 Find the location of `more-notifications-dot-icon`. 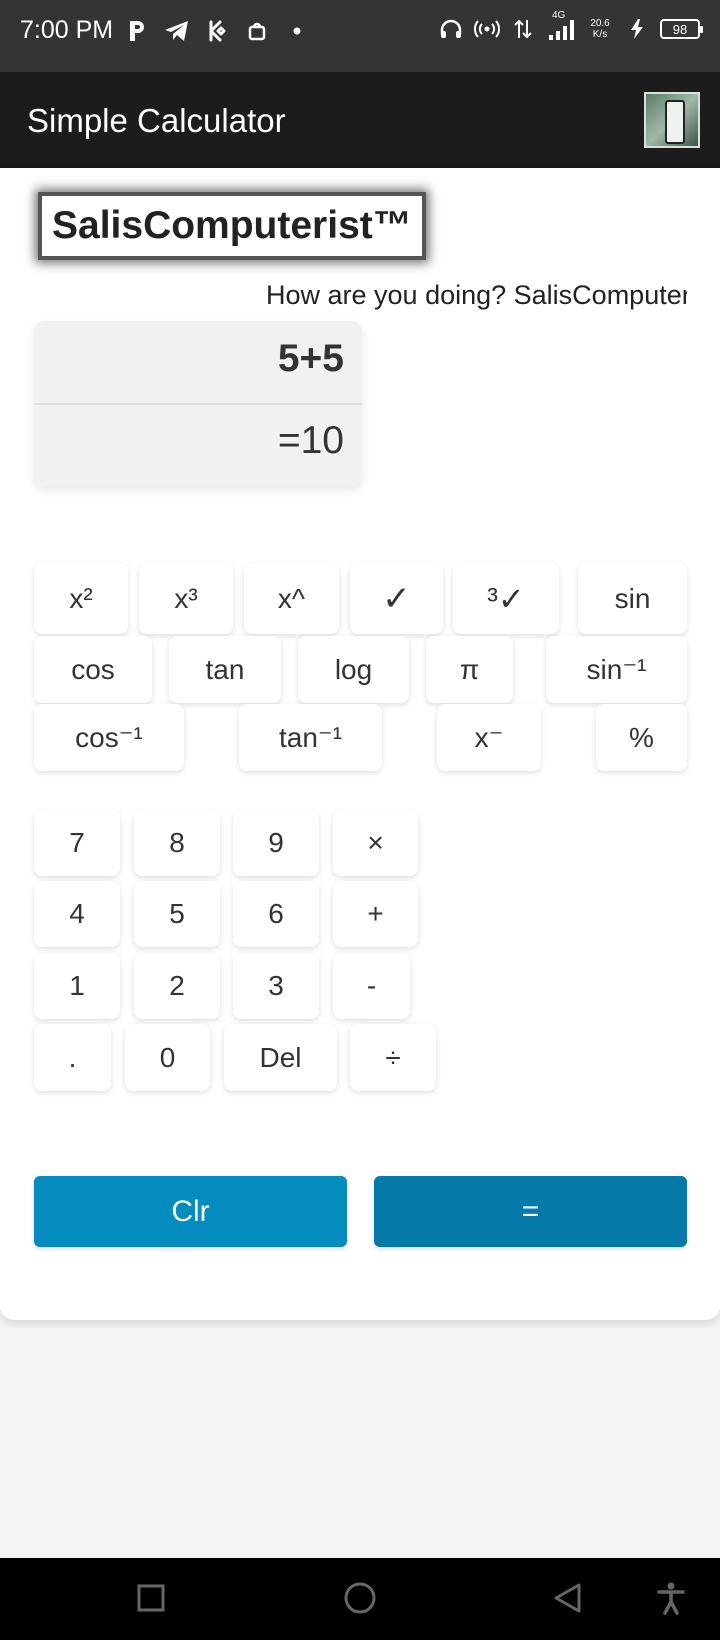

more-notifications-dot-icon is located at coordinates (297, 31).